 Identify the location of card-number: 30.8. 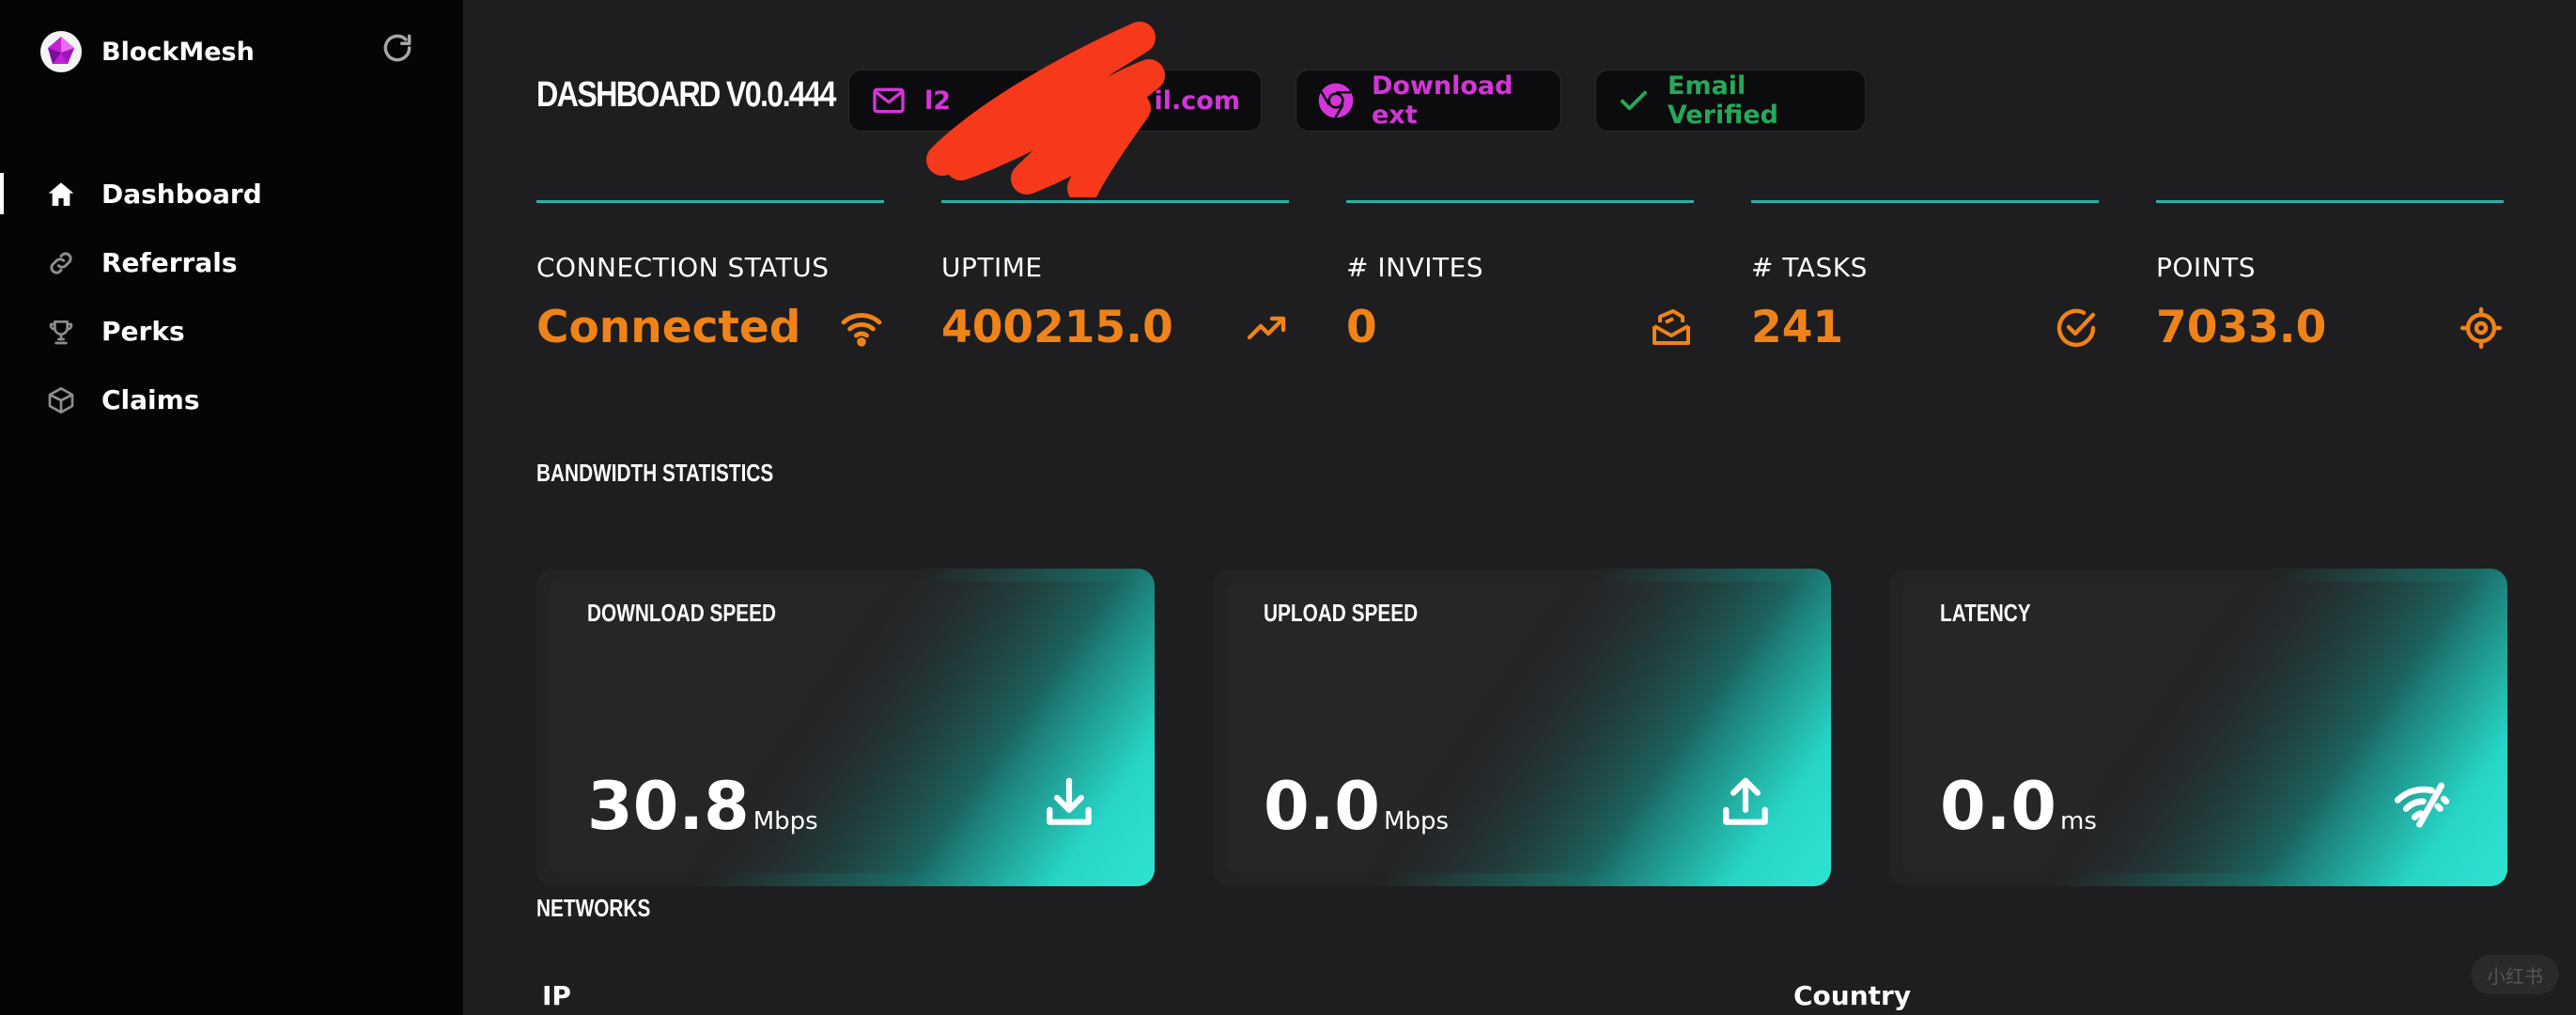
(668, 806).